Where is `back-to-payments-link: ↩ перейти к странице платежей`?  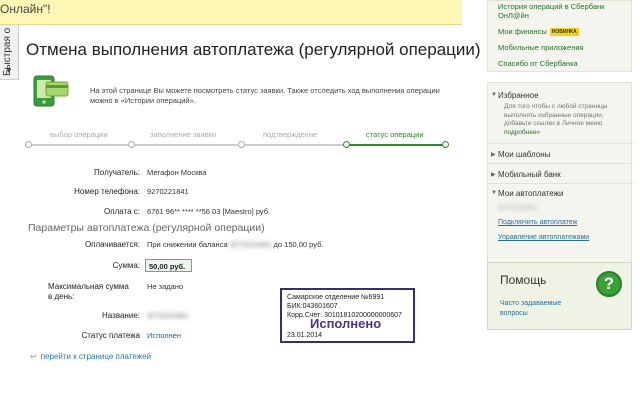 back-to-payments-link: ↩ перейти к странице платежей is located at coordinates (90, 356).